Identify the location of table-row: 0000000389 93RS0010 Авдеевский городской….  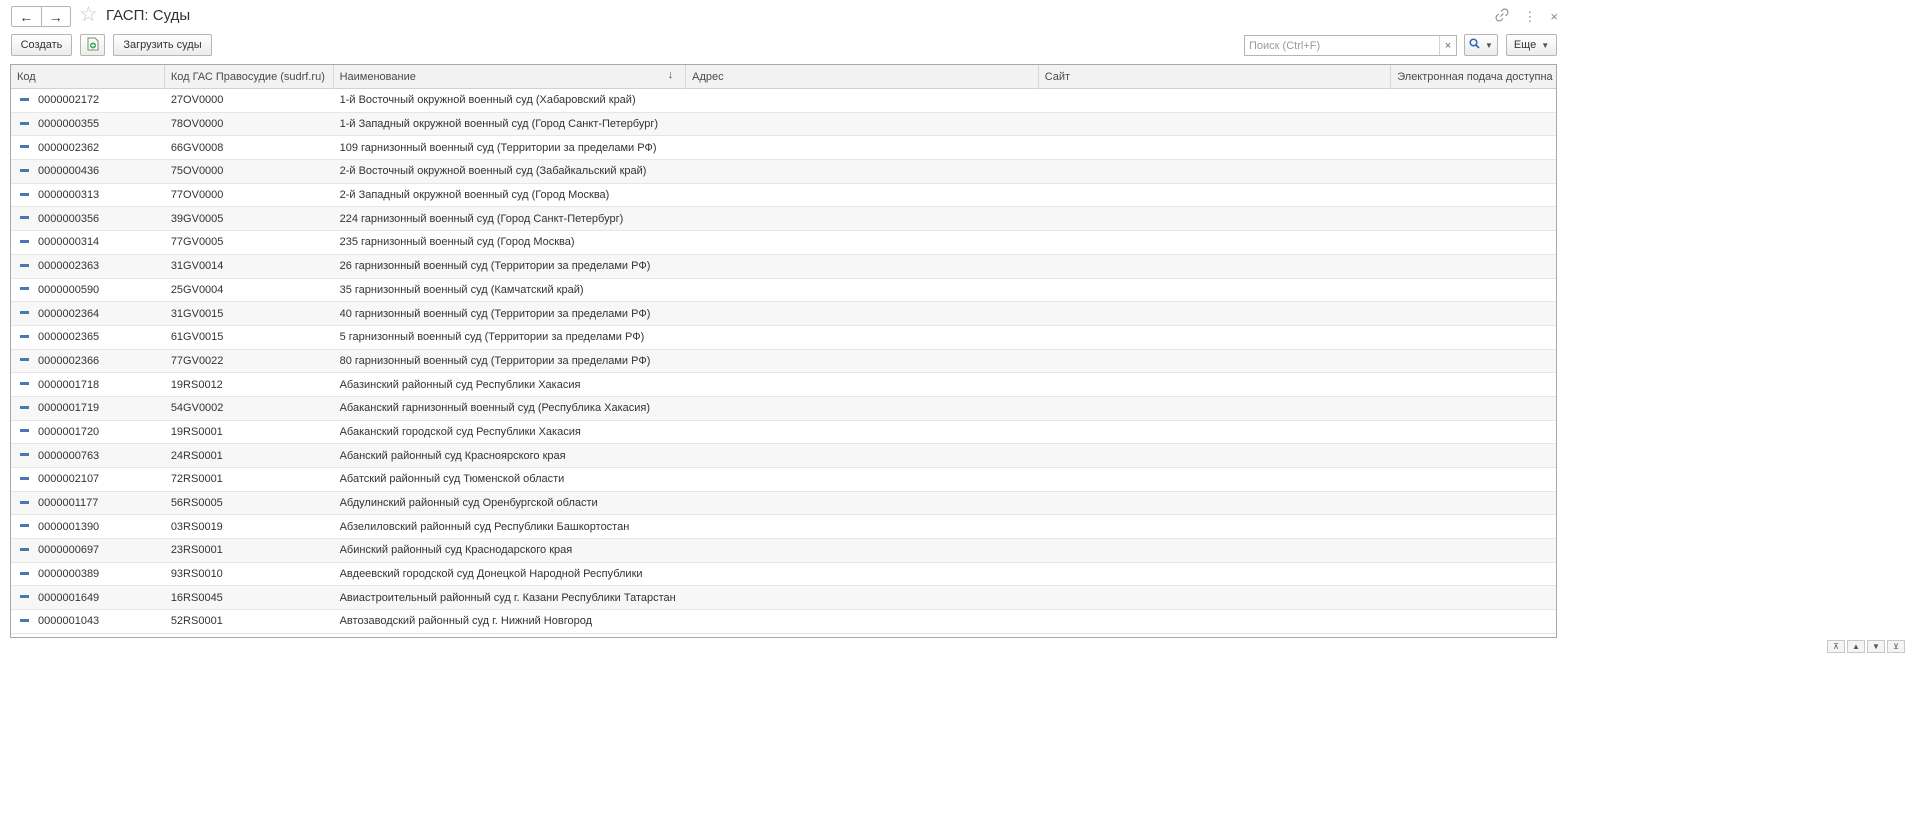
(783, 575).